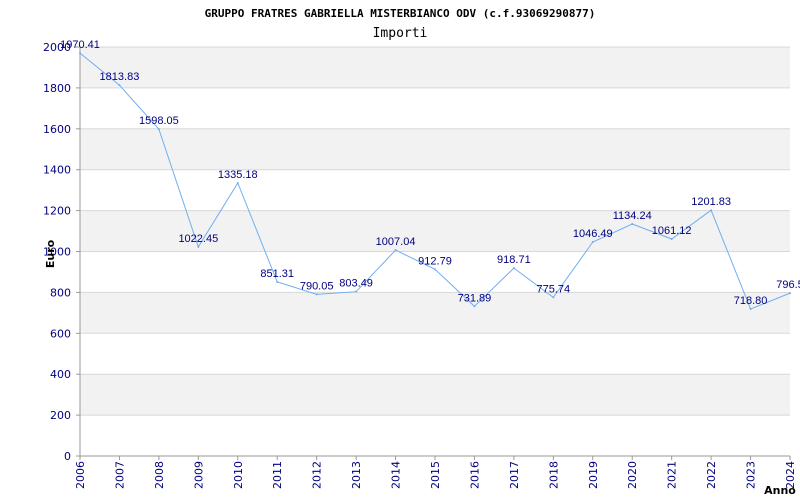 The image size is (800, 500). Describe the element at coordinates (60, 415) in the screenshot. I see `y-tick-label: 200` at that location.